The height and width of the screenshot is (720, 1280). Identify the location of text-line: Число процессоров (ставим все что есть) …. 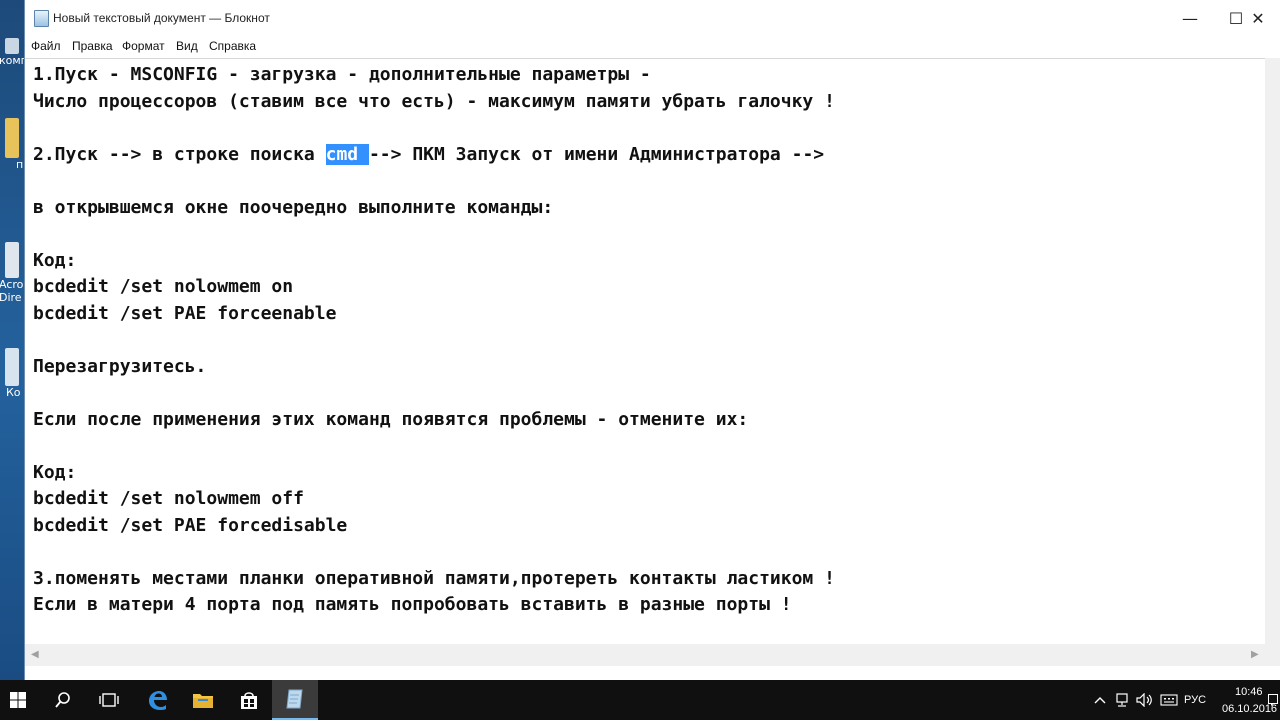
(434, 101).